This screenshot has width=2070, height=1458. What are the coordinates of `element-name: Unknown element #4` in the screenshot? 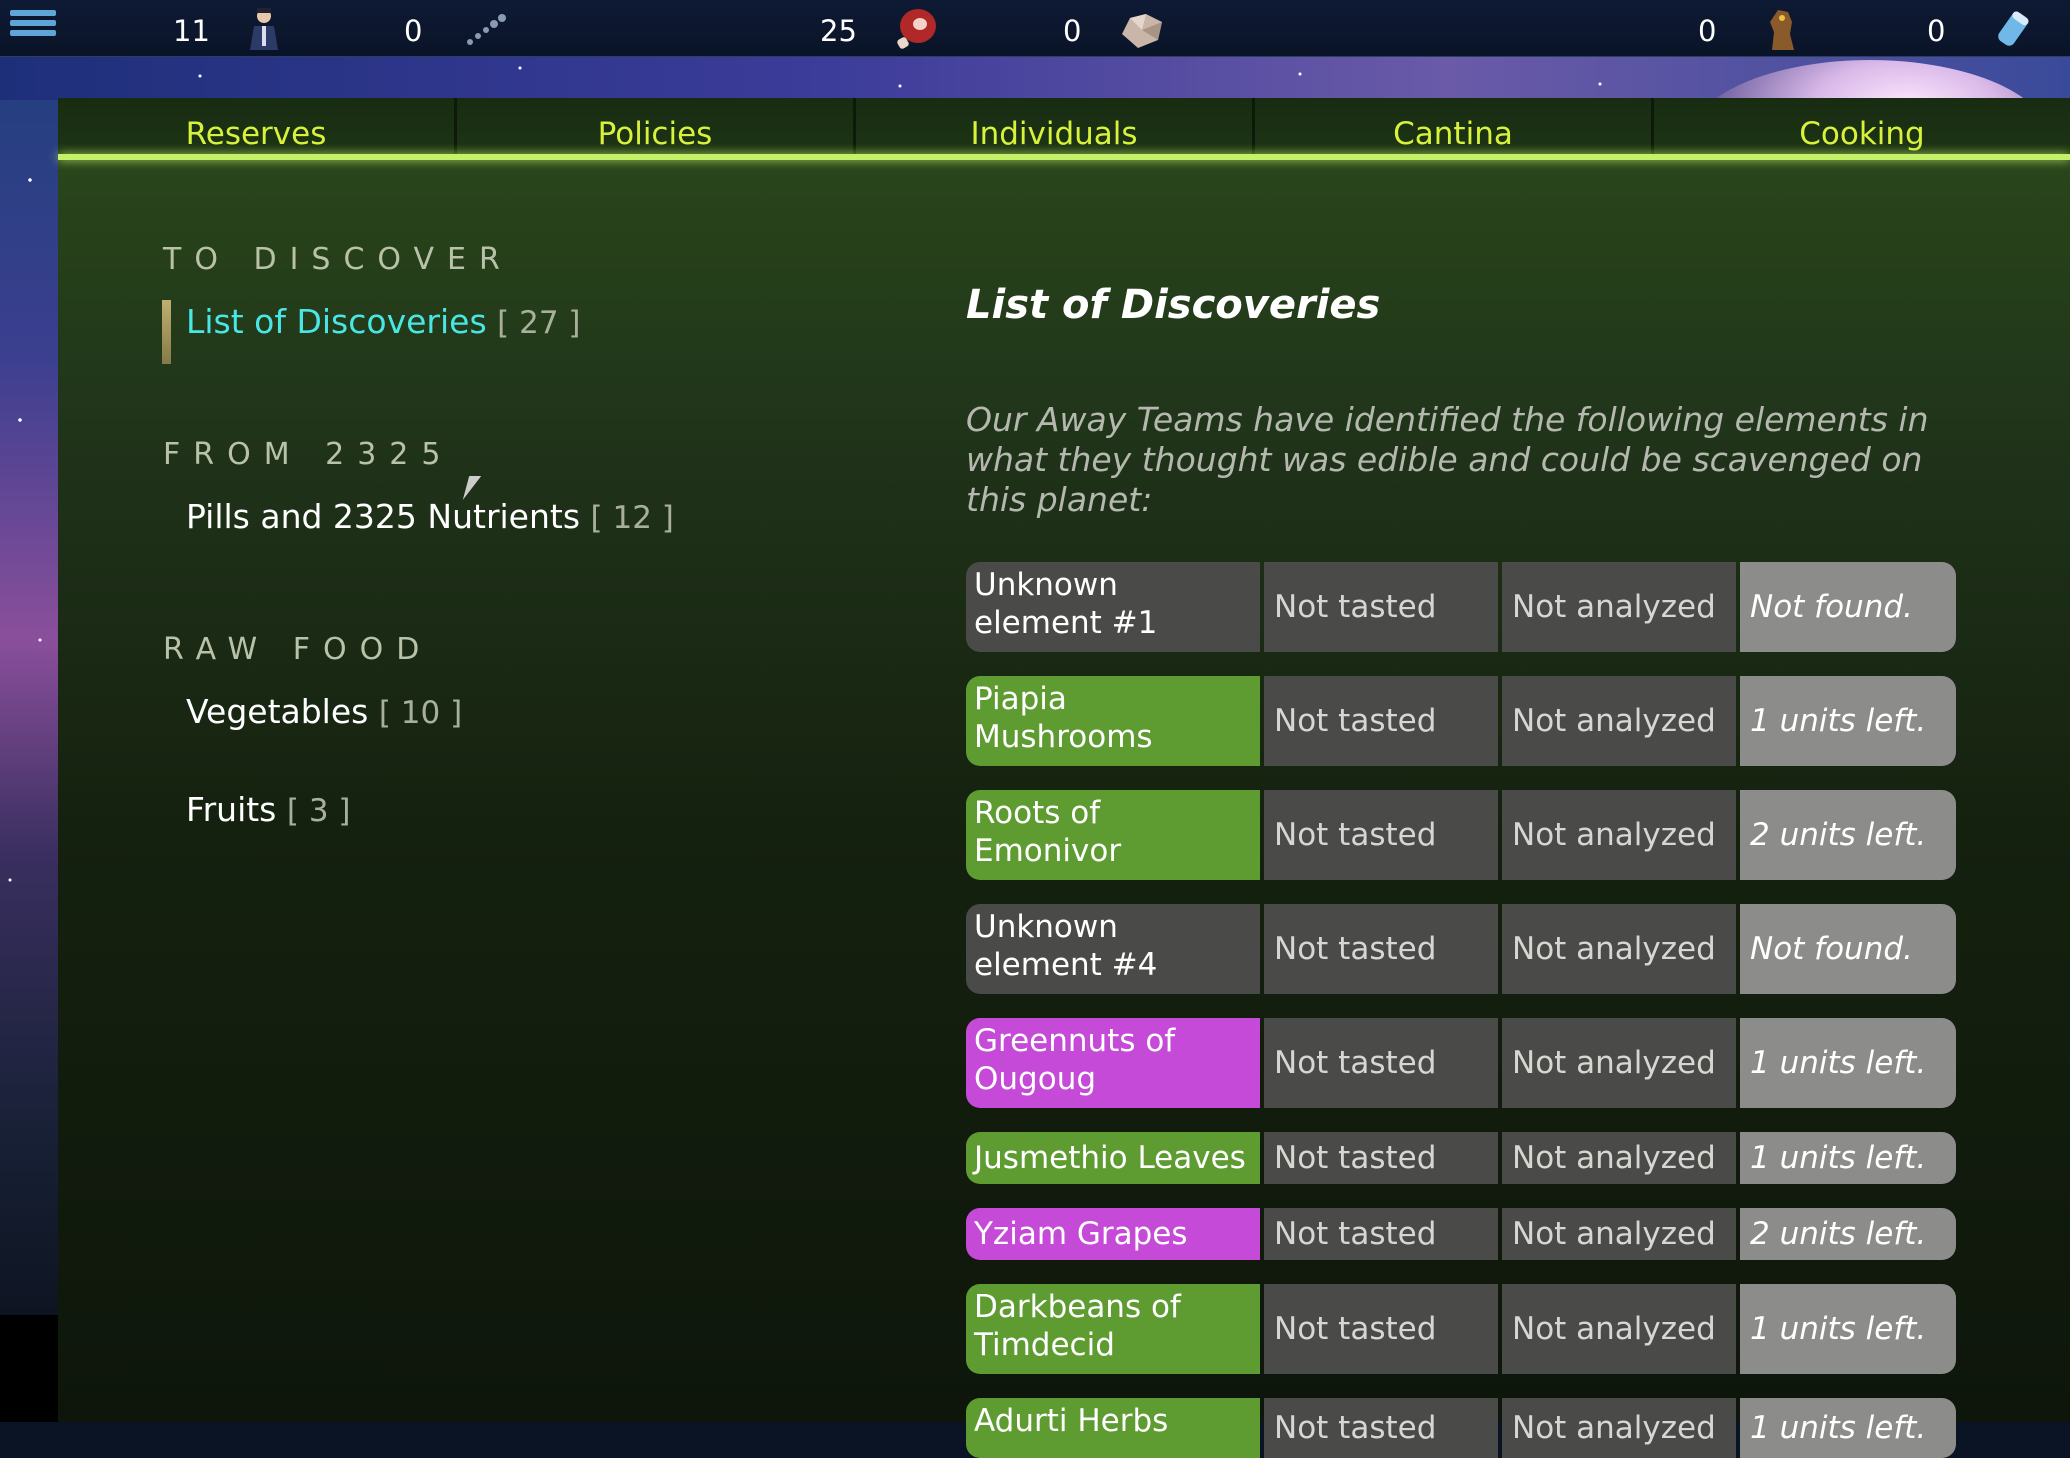 It's located at (1113, 949).